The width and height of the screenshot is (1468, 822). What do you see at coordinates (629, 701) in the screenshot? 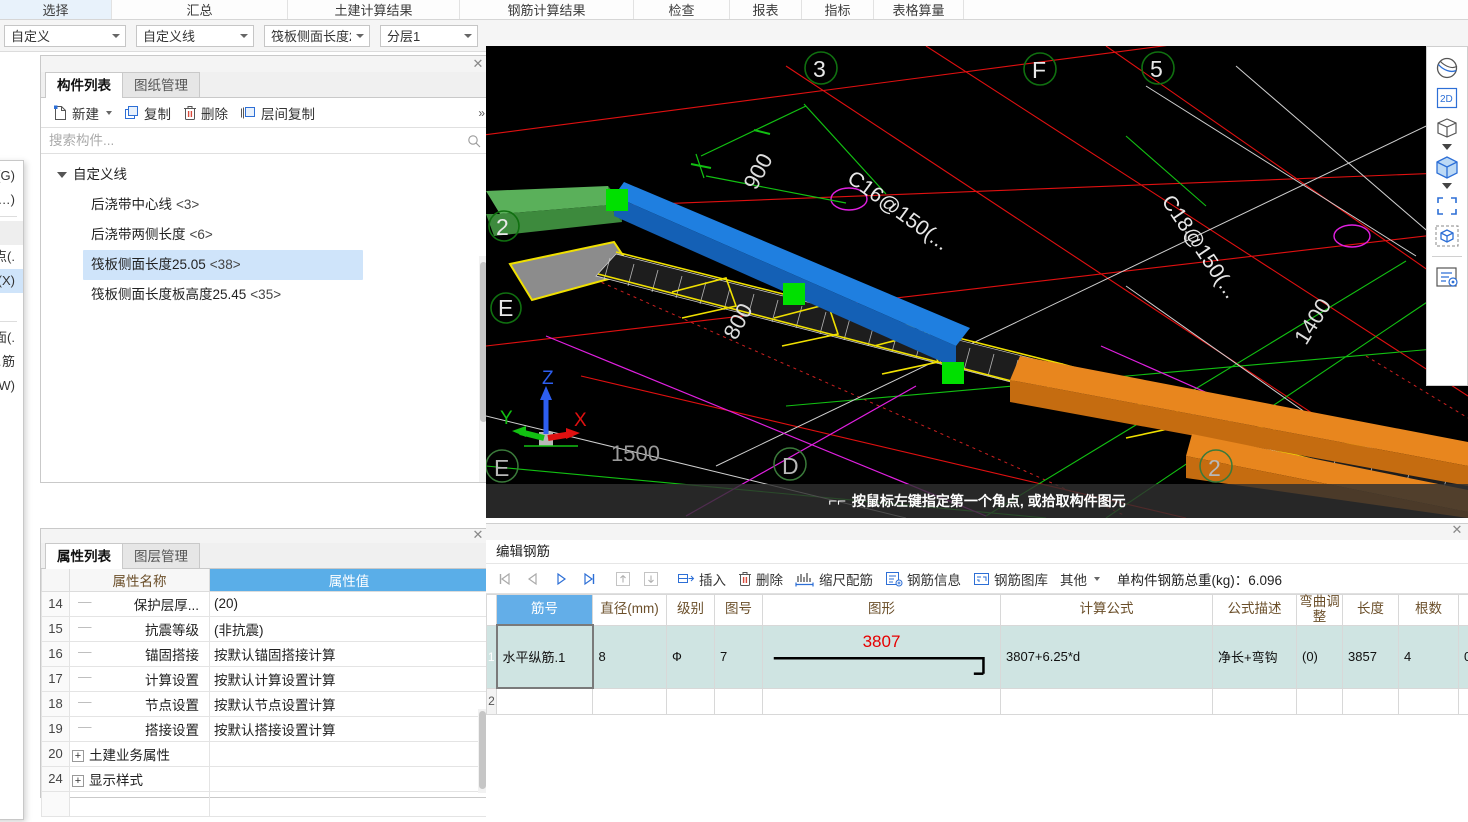
I see `rebar-cell-diameter` at bounding box center [629, 701].